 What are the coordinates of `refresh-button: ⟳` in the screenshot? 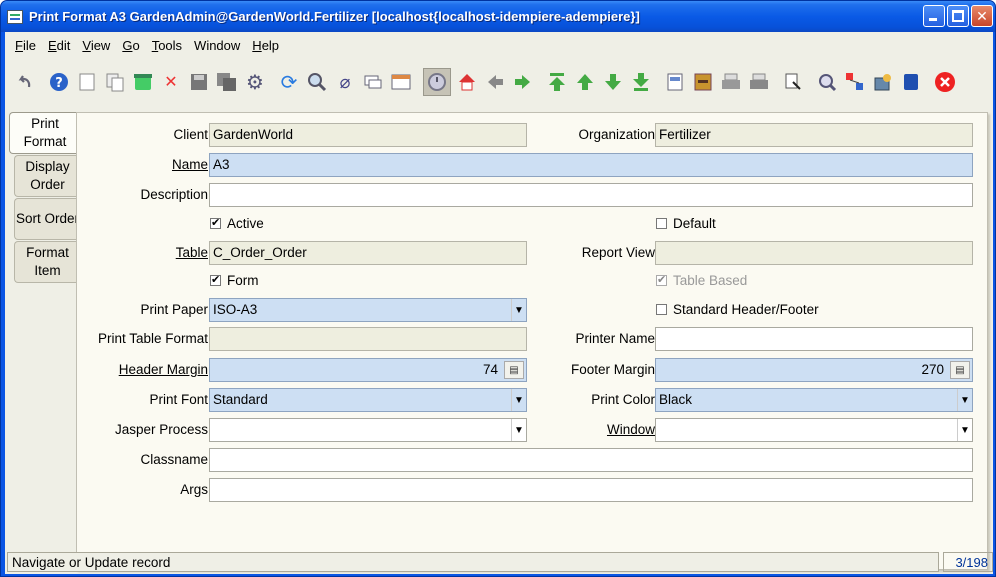 It's located at (289, 82).